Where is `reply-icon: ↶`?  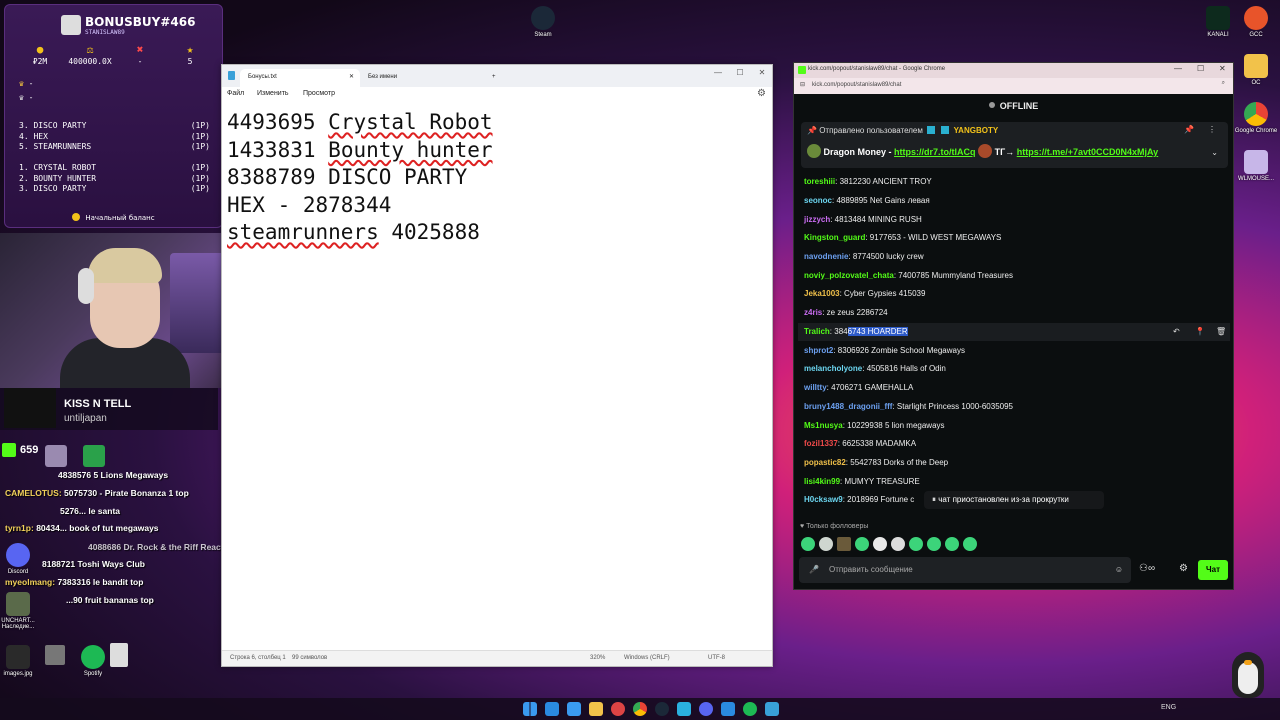
reply-icon: ↶ is located at coordinates (1176, 332).